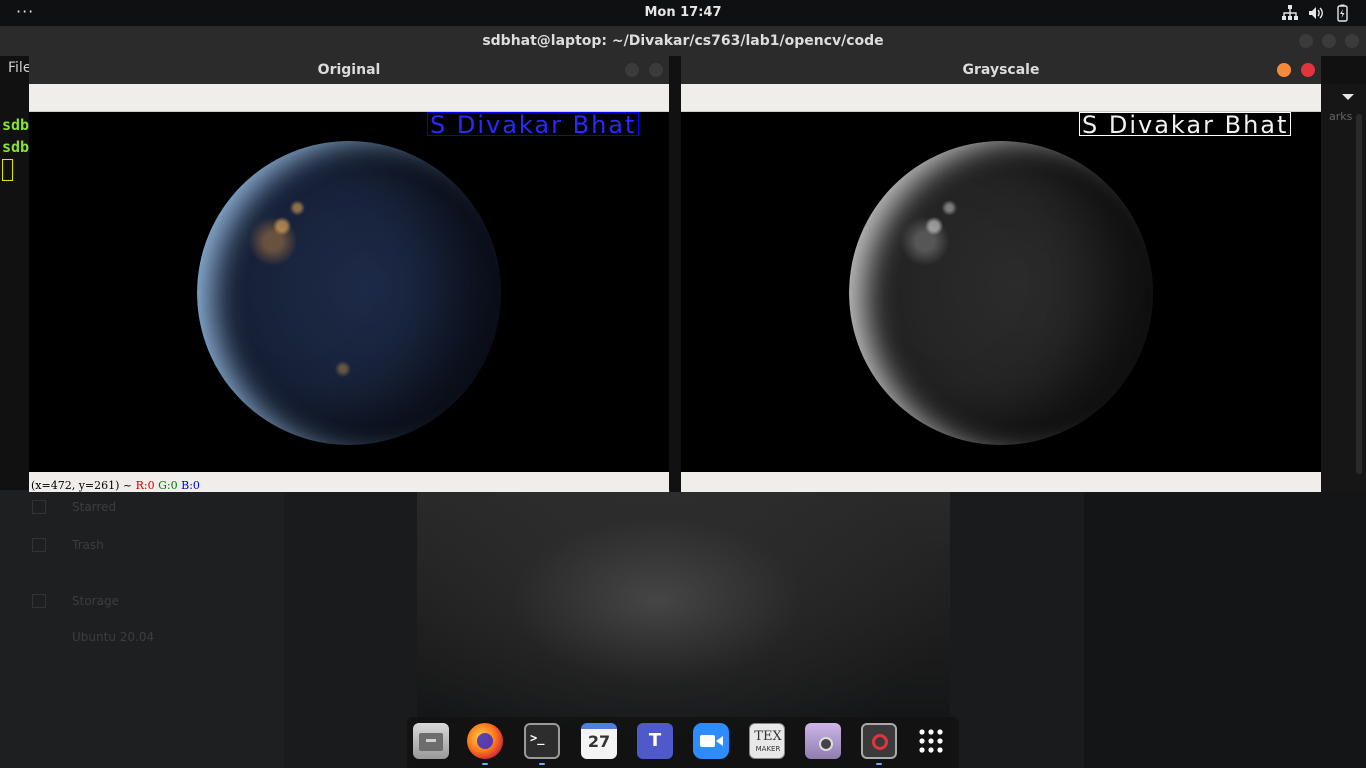 Image resolution: width=1366 pixels, height=768 pixels. Describe the element at coordinates (1306, 41) in the screenshot. I see `terminal-minimize-button` at that location.